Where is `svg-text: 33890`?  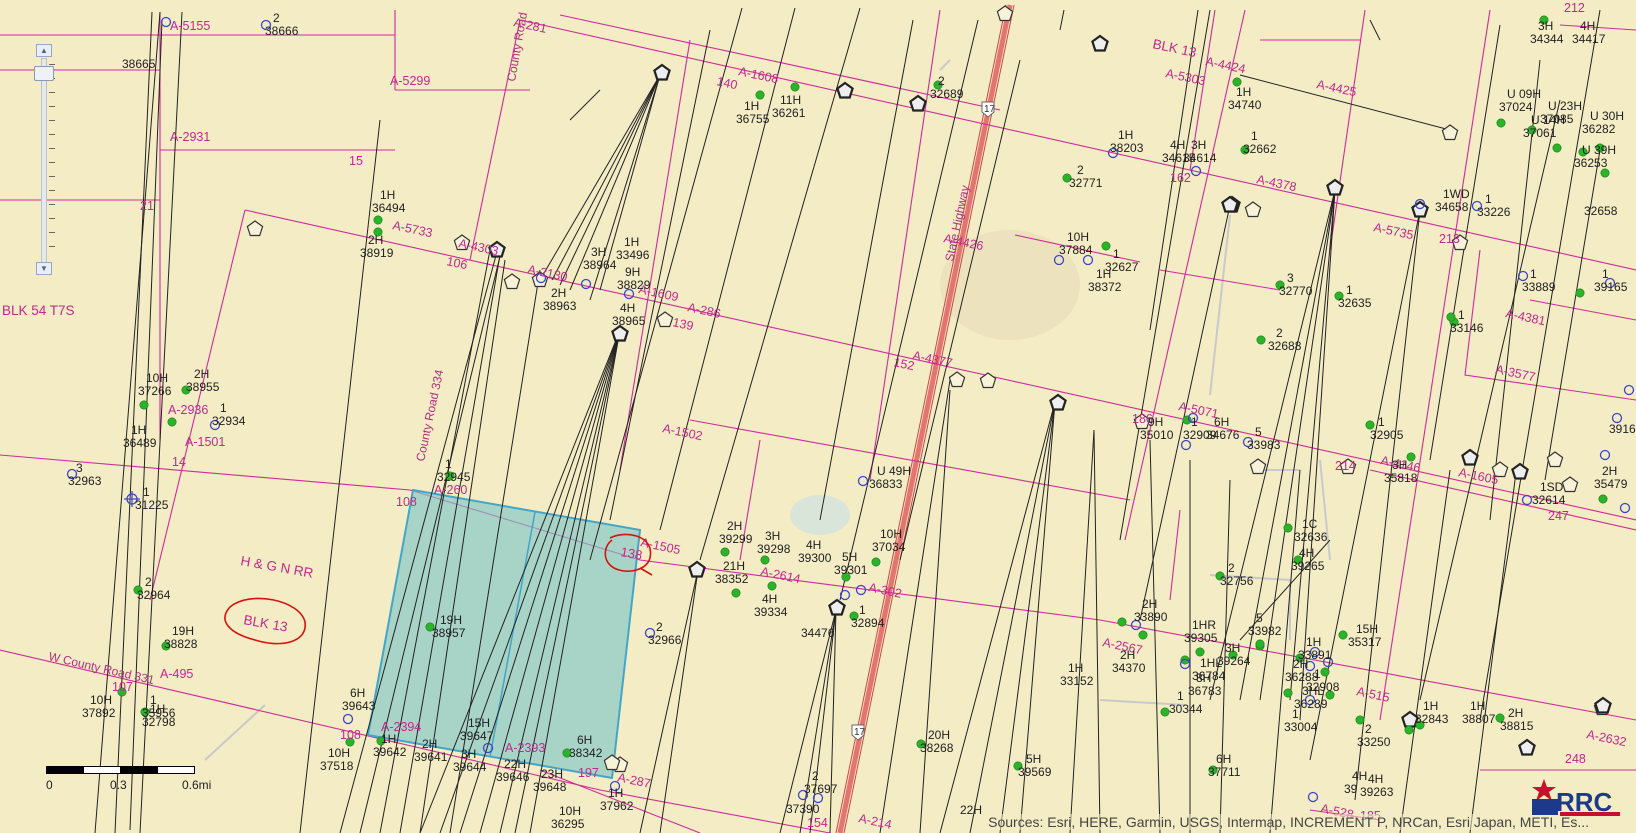
svg-text: 33890 is located at coordinates (1151, 617).